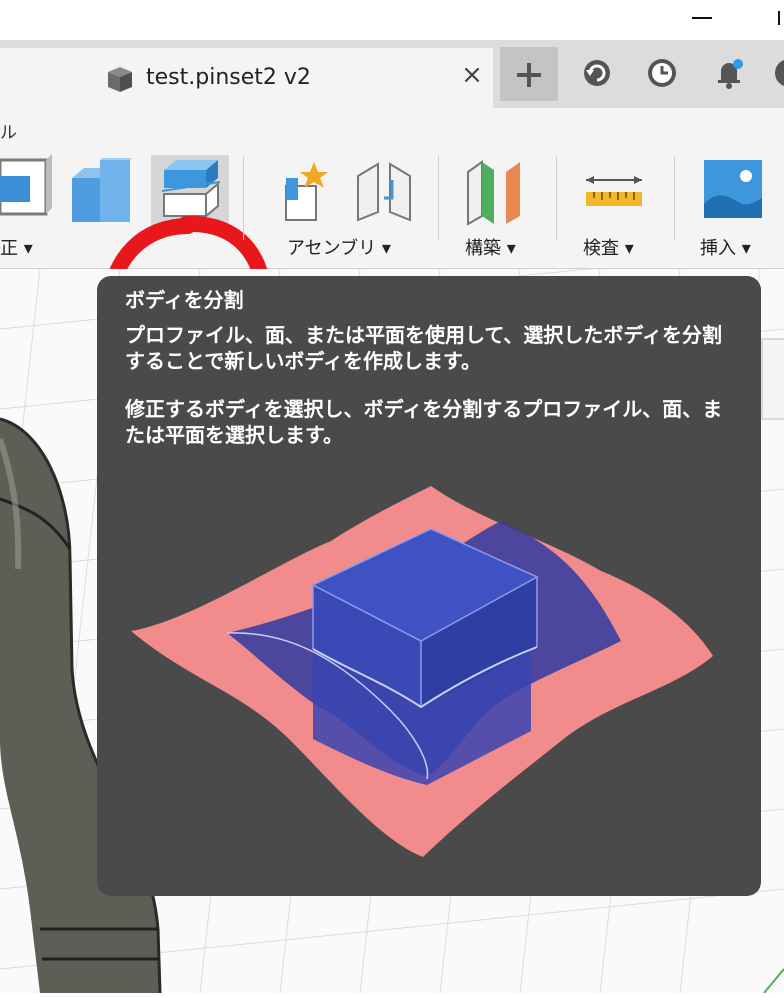 The image size is (784, 997). What do you see at coordinates (184, 300) in the screenshot?
I see `tooltip-title: ボディを分割` at bounding box center [184, 300].